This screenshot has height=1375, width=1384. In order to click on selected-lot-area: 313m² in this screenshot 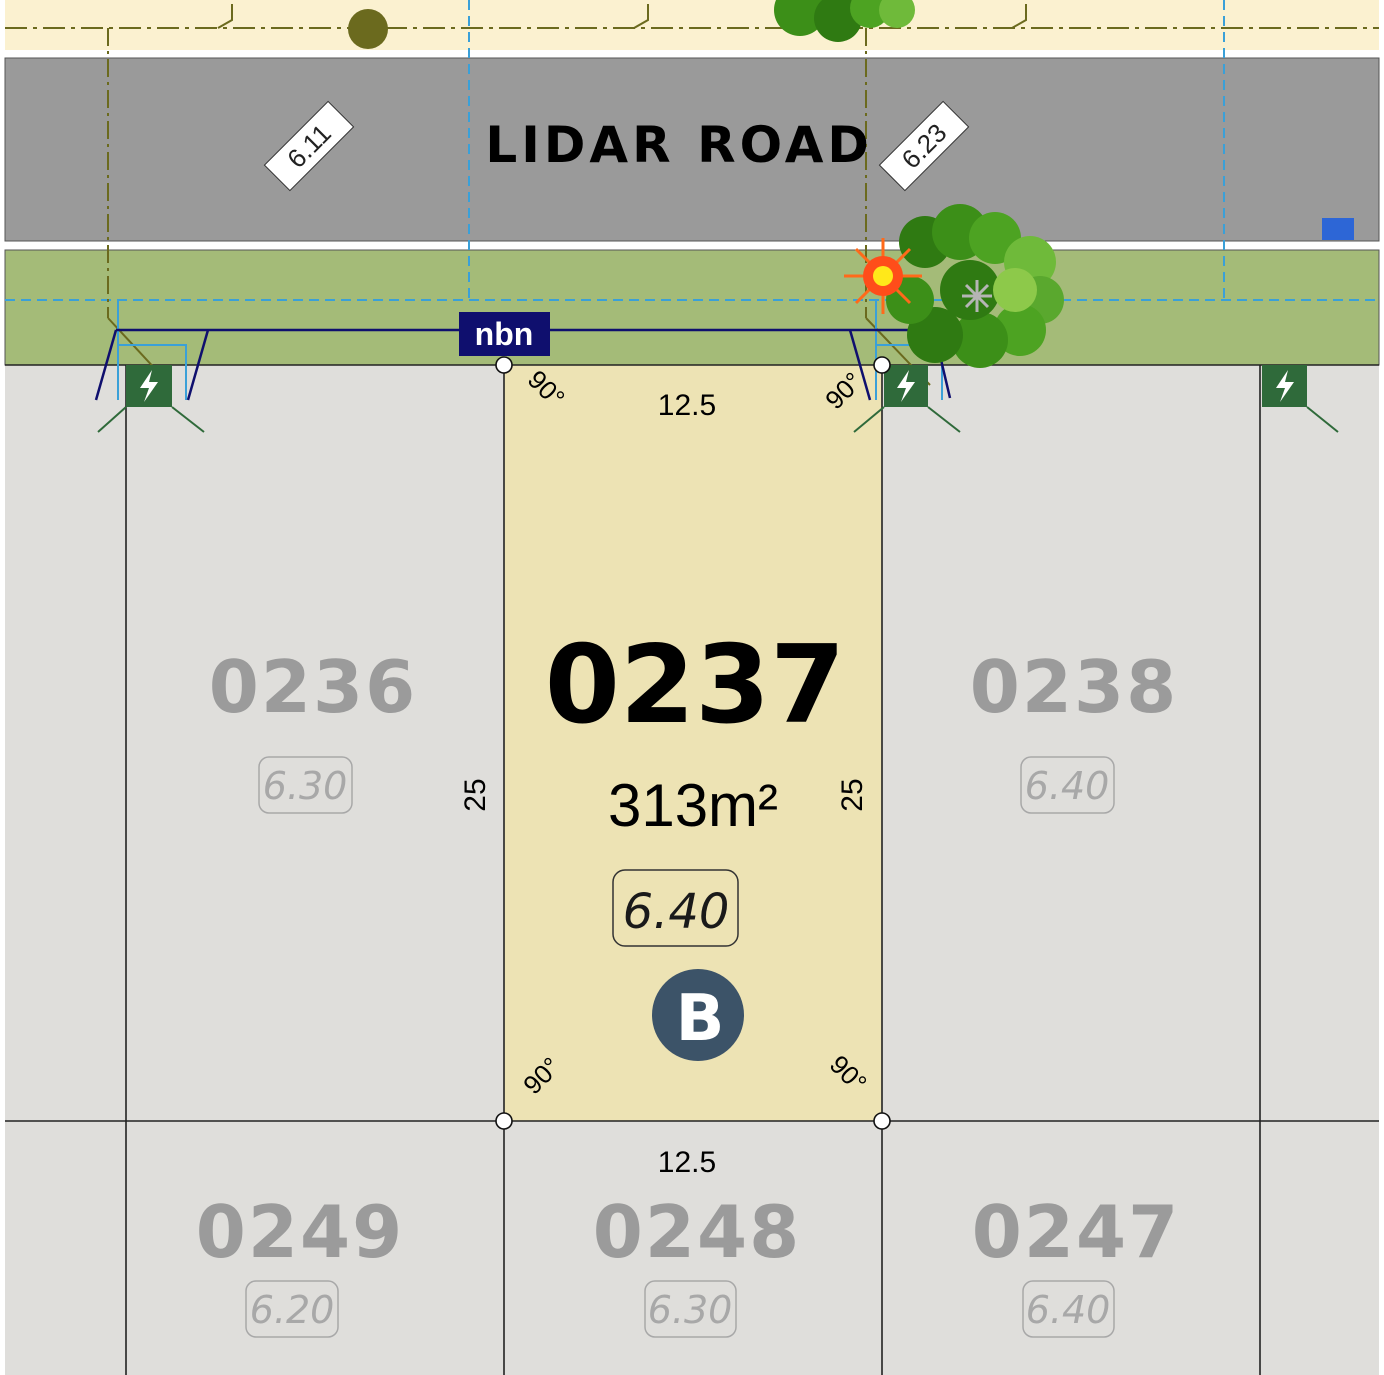, I will do `click(693, 805)`.